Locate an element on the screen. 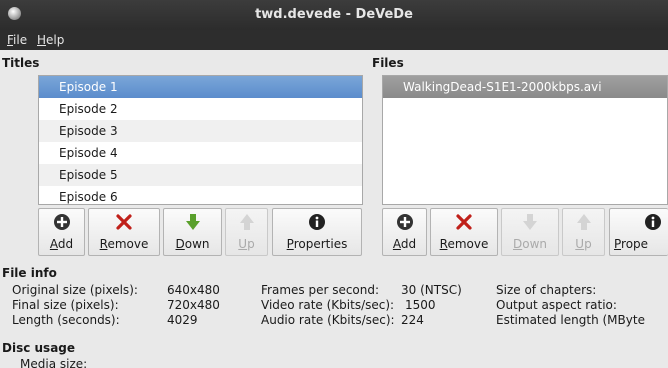 The width and height of the screenshot is (668, 368). titles-properties-button: Properties is located at coordinates (317, 232).